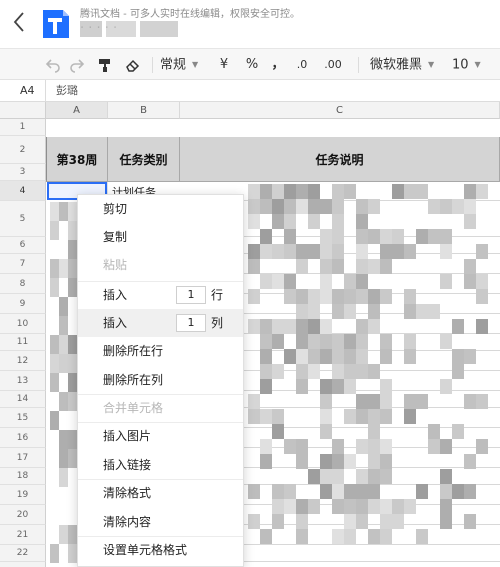 This screenshot has height=567, width=500. Describe the element at coordinates (160, 237) in the screenshot. I see `menu-item-copy: 复制` at that location.